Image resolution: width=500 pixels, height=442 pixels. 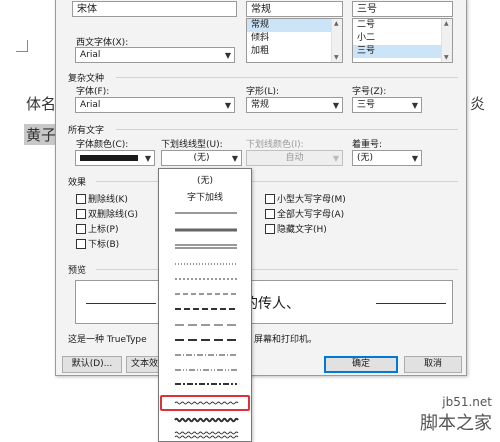 What do you see at coordinates (121, 303) in the screenshot?
I see `preview-baseline` at bounding box center [121, 303].